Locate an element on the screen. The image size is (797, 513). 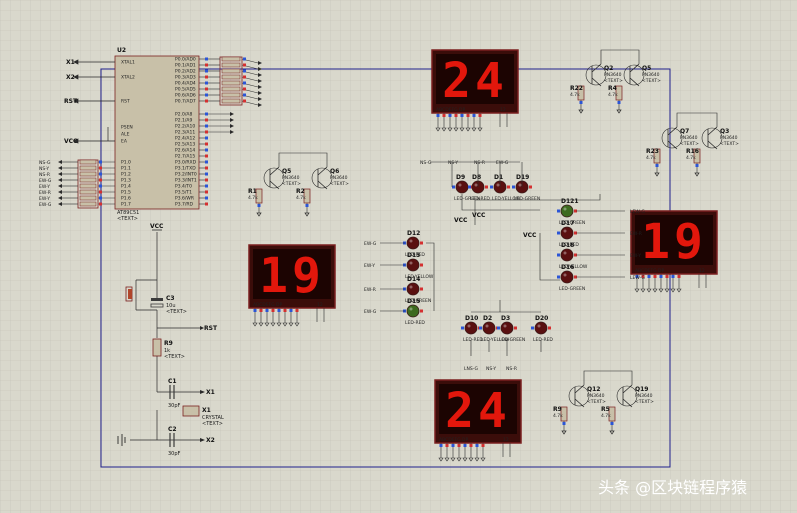
mcu-pin-label: P1.0 is located at coordinates (126, 163).